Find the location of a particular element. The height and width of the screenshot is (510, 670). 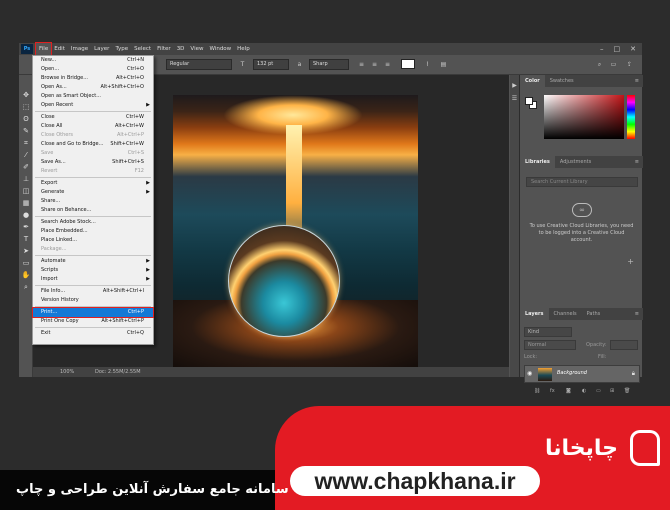

file-menu-item: File Info... Alt+Shift+Ctrl+I is located at coordinates (93, 291).